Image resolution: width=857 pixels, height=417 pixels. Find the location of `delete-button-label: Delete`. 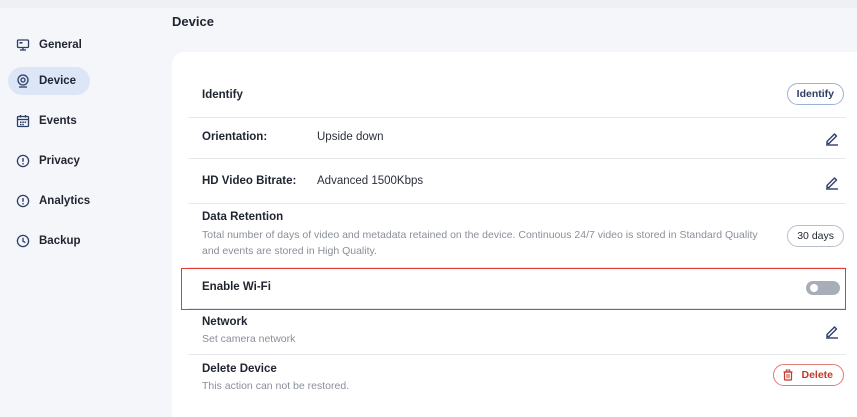

delete-button-label: Delete is located at coordinates (817, 375).